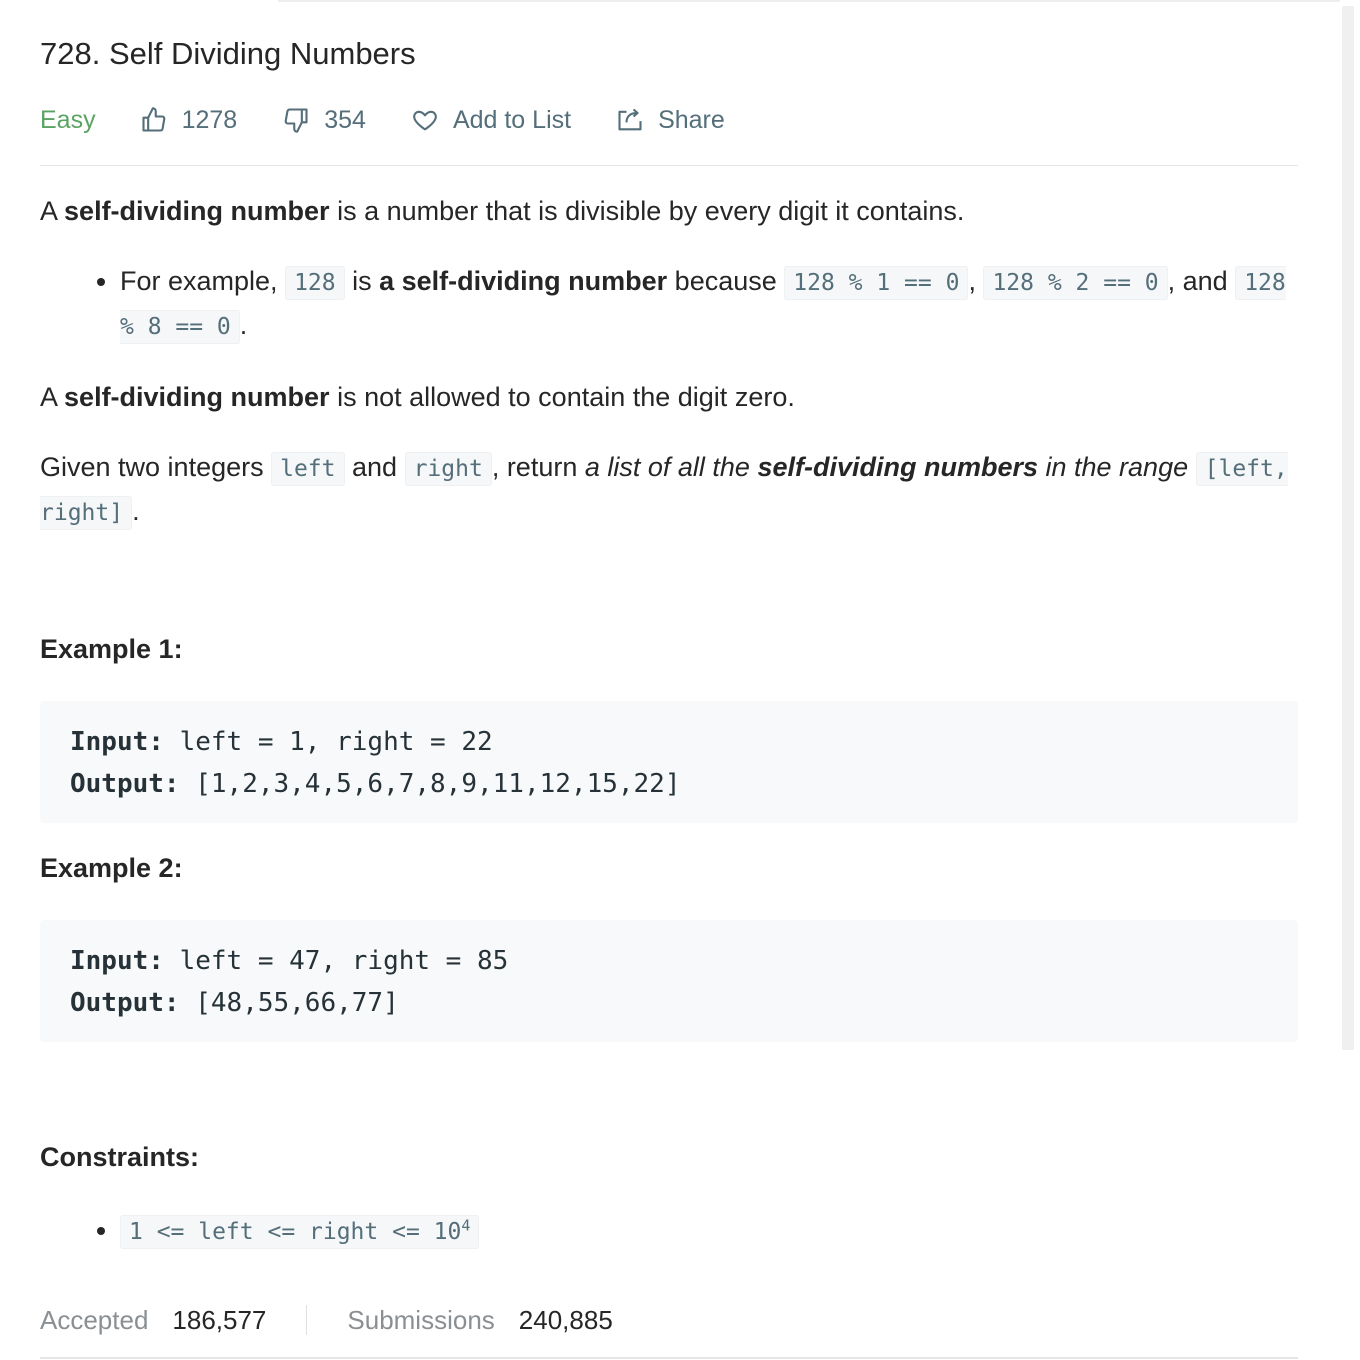  I want to click on bold-term: a self-dividing number, so click(523, 281).